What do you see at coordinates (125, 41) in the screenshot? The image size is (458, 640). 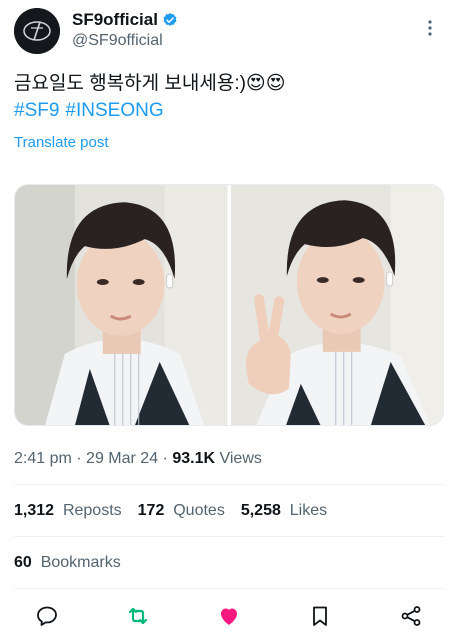 I see `handle: @SF9official` at bounding box center [125, 41].